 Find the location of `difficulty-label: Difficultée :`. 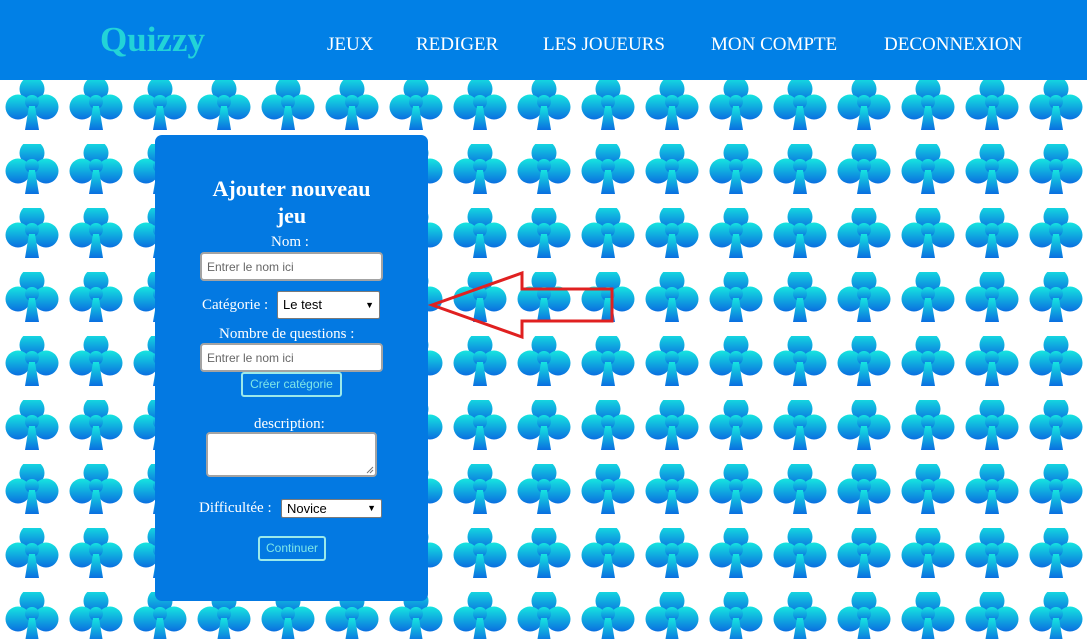

difficulty-label: Difficultée : is located at coordinates (235, 508).